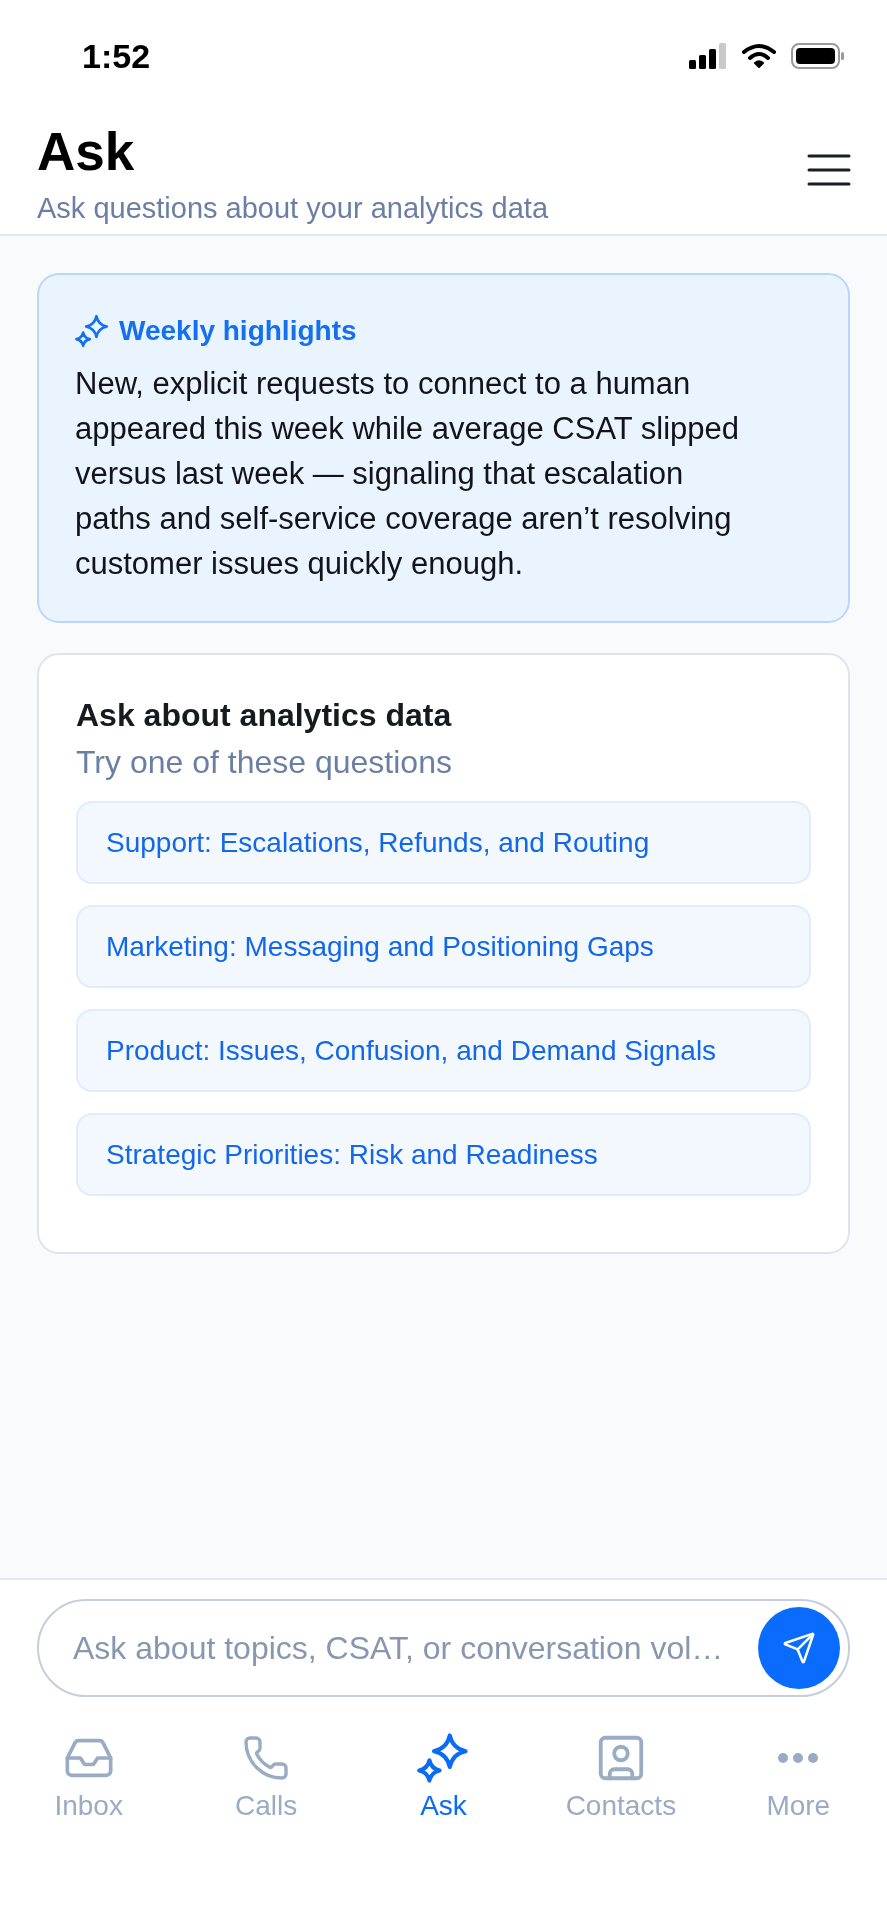  I want to click on status-time: 1:52, so click(116, 56).